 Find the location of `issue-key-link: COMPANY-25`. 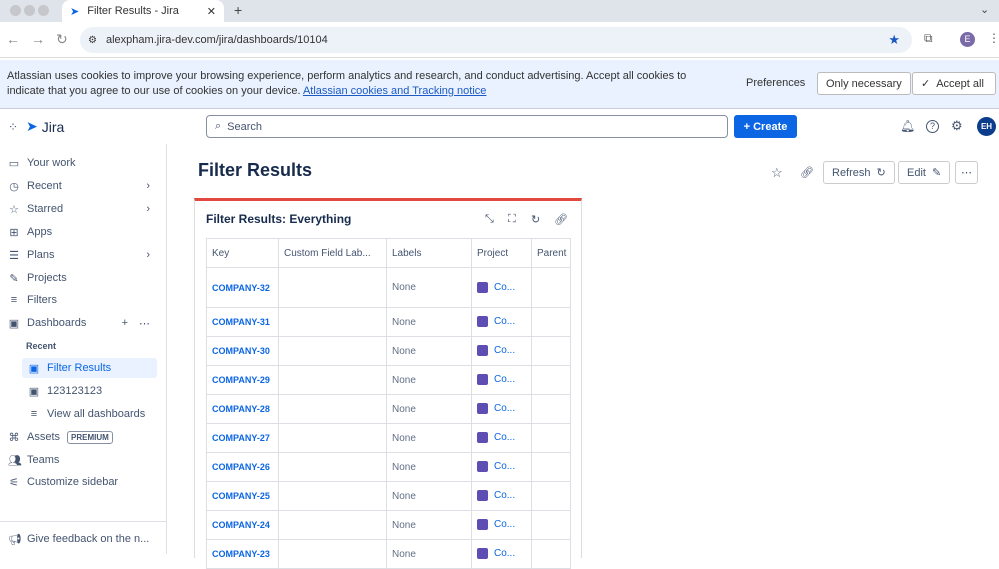

issue-key-link: COMPANY-25 is located at coordinates (242, 496).